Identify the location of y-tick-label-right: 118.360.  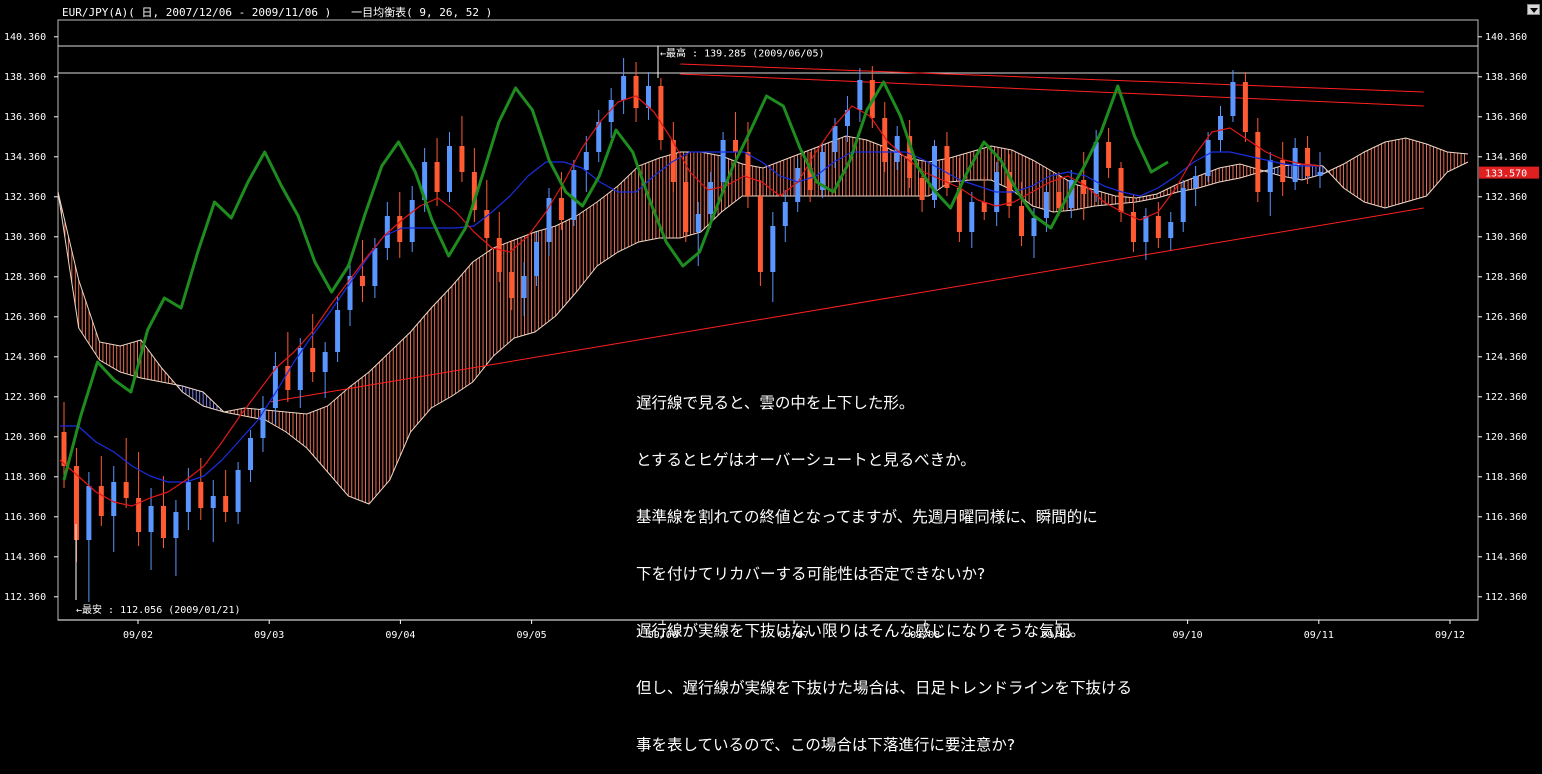
(1506, 477).